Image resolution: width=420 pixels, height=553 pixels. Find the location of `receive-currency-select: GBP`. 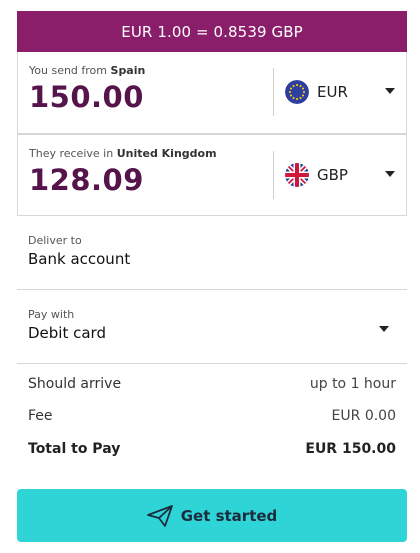

receive-currency-select: GBP is located at coordinates (340, 175).